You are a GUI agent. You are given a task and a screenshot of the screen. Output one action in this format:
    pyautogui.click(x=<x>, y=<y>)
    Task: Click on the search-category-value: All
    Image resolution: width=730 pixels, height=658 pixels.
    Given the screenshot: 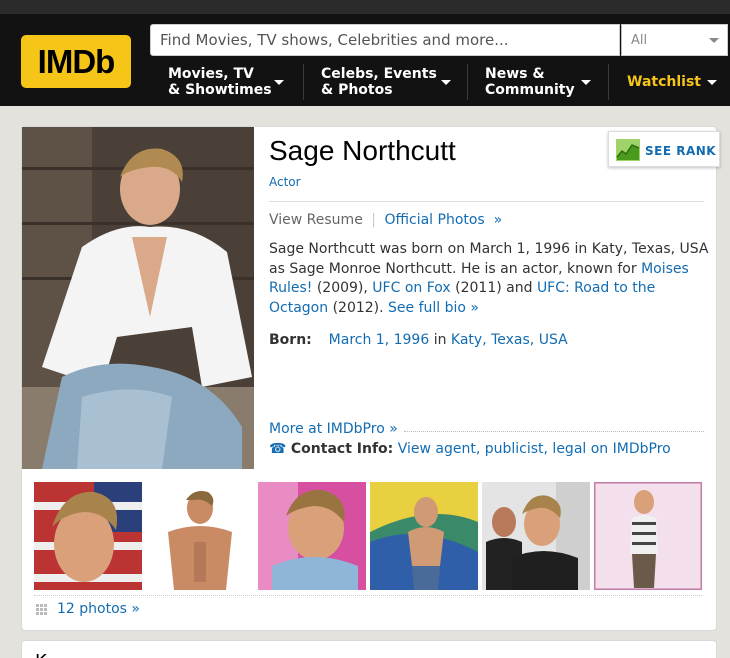 What is the action you would take?
    pyautogui.click(x=639, y=40)
    